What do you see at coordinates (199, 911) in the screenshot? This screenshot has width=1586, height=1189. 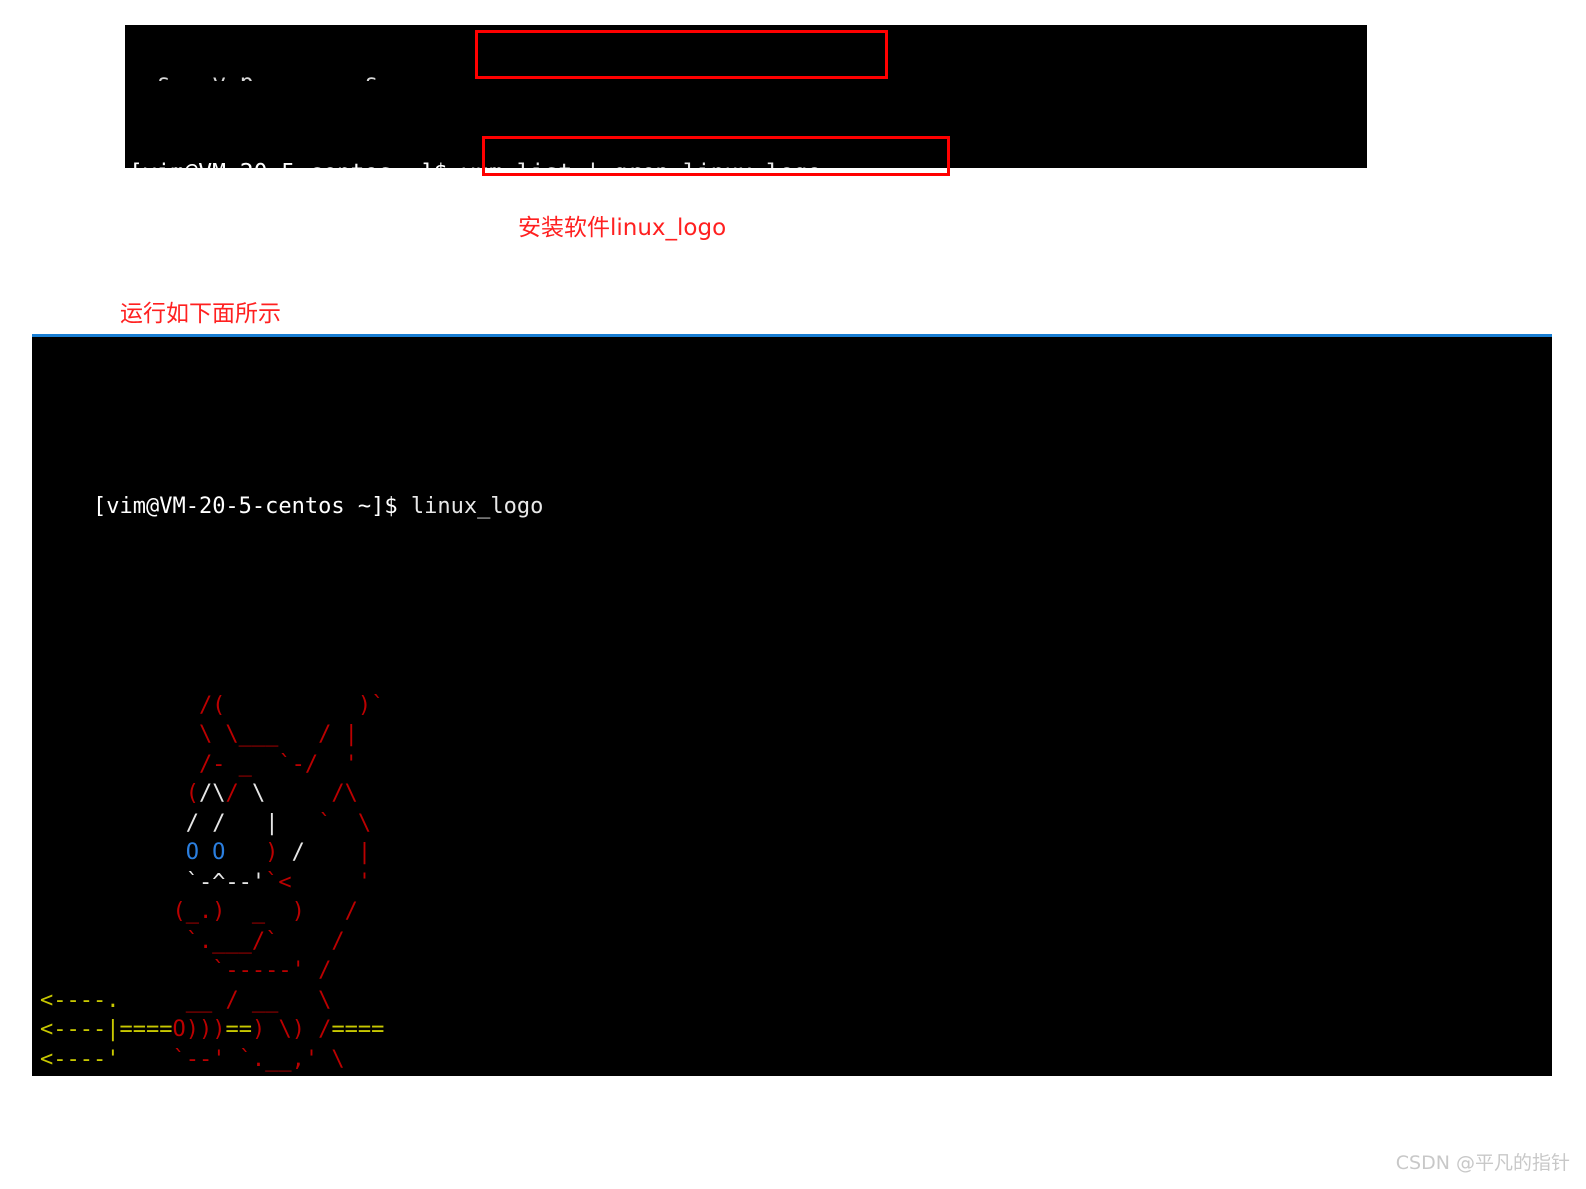 I see `ascii-seg-red: (_.) _ ) /` at bounding box center [199, 911].